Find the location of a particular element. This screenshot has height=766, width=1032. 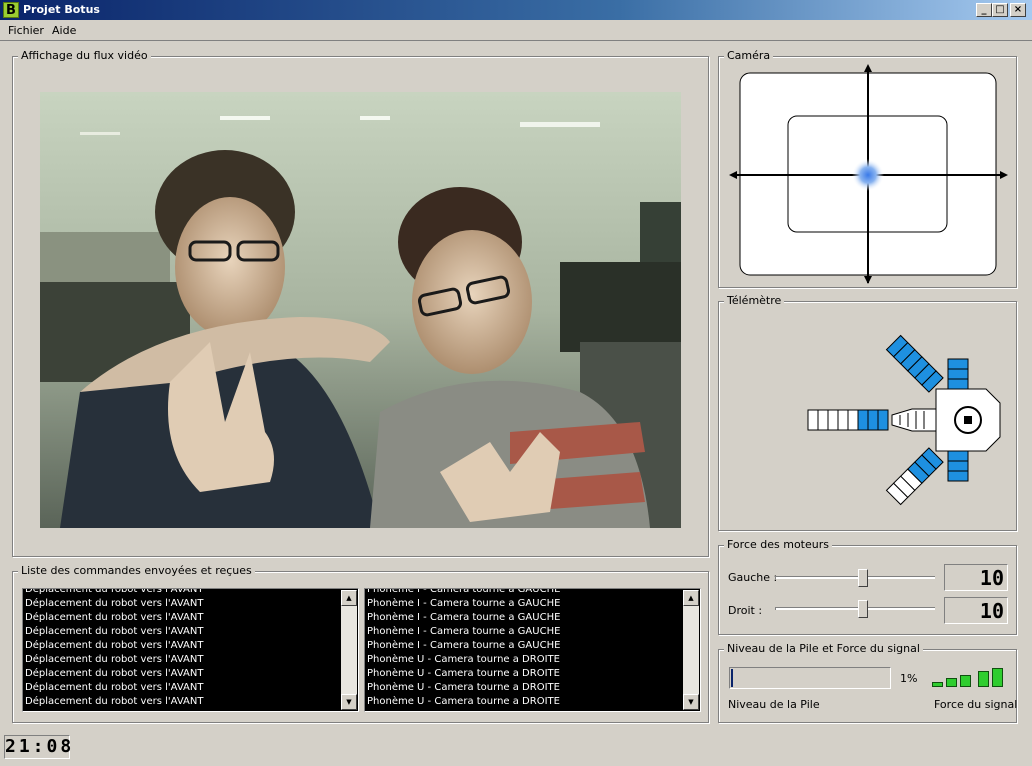

sent-list-scrollbar: ▲ ▼ is located at coordinates (349, 650).